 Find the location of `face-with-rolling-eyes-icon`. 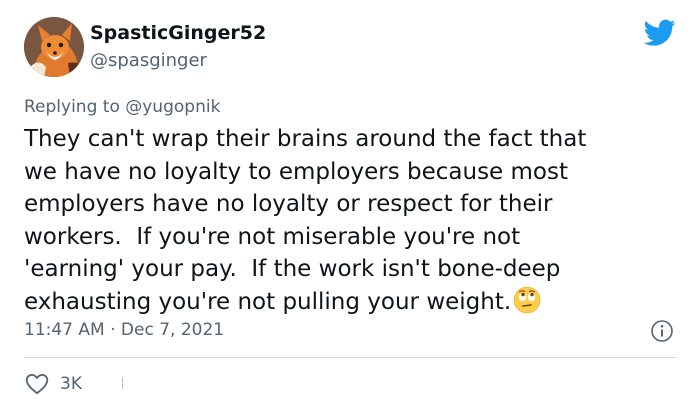

face-with-rolling-eyes-icon is located at coordinates (527, 300).